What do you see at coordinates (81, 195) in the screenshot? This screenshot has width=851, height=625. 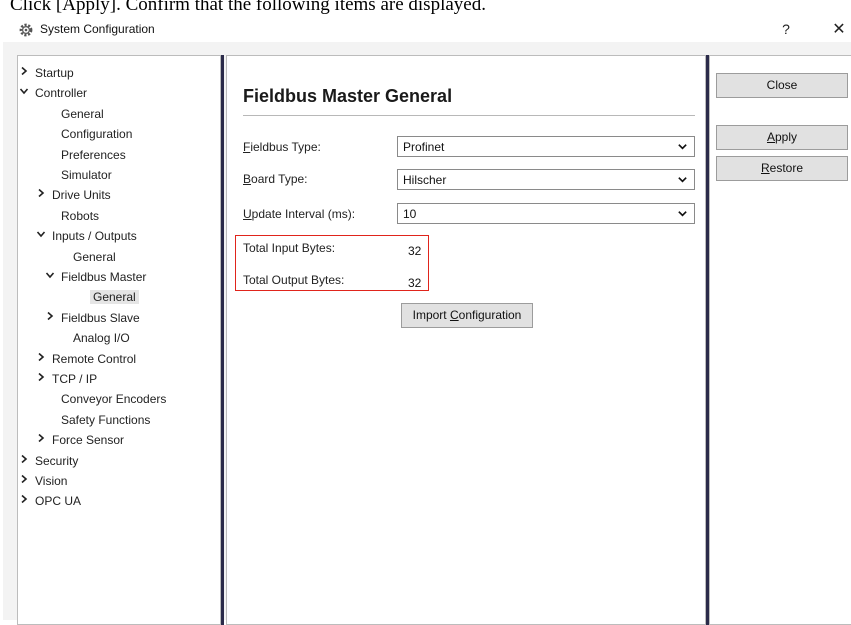 I see `tree-item-label: Drive Units` at bounding box center [81, 195].